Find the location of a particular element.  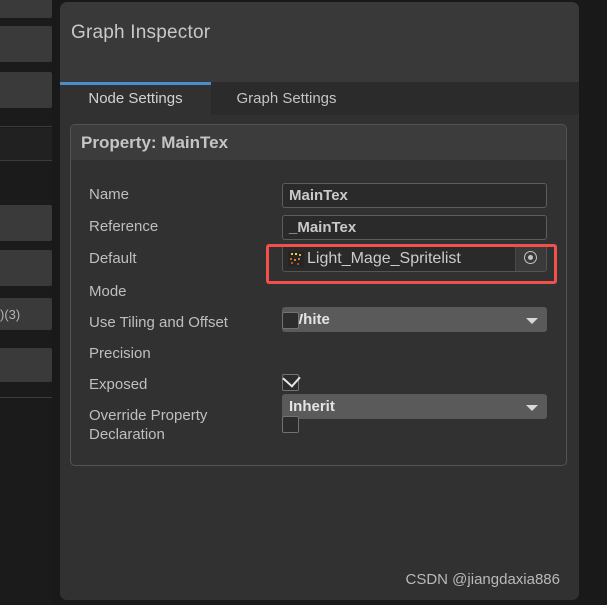

reference-input: _MainTex is located at coordinates (414, 227).